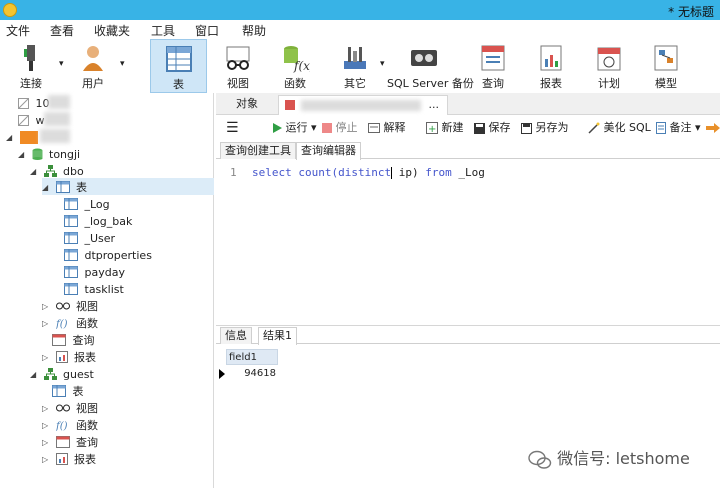  Describe the element at coordinates (355, 66) in the screenshot. I see `other-button: 其它` at that location.